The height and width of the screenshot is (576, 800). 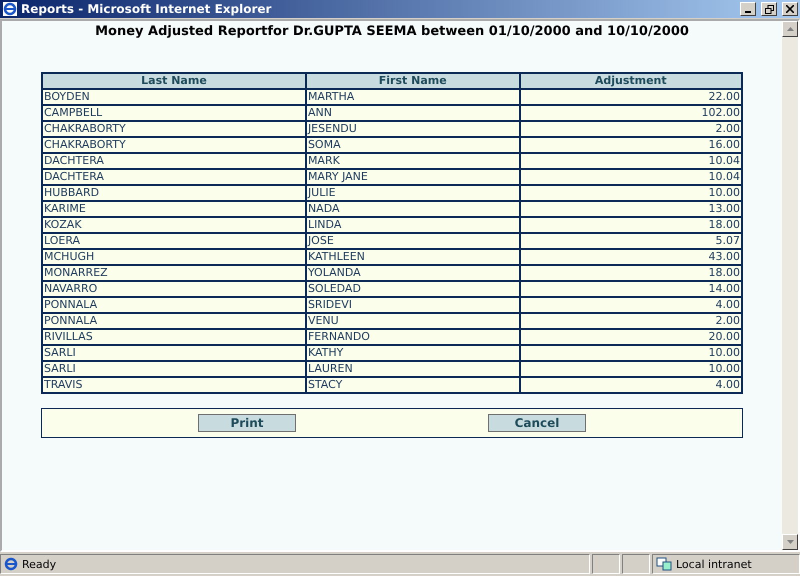 I want to click on down-arrow-icon, so click(x=790, y=542).